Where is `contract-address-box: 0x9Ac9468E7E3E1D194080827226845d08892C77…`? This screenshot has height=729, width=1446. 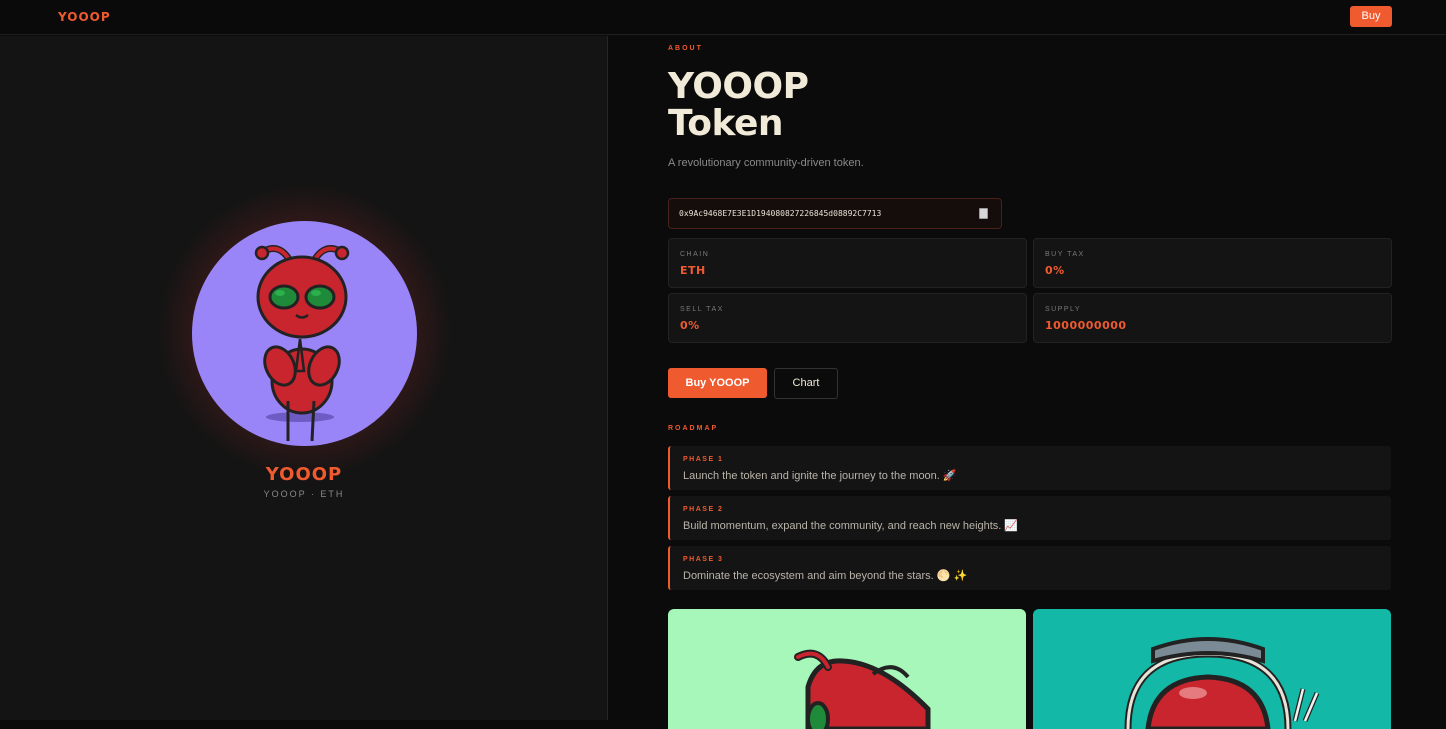 contract-address-box: 0x9Ac9468E7E3E1D194080827226845d08892C77… is located at coordinates (835, 213).